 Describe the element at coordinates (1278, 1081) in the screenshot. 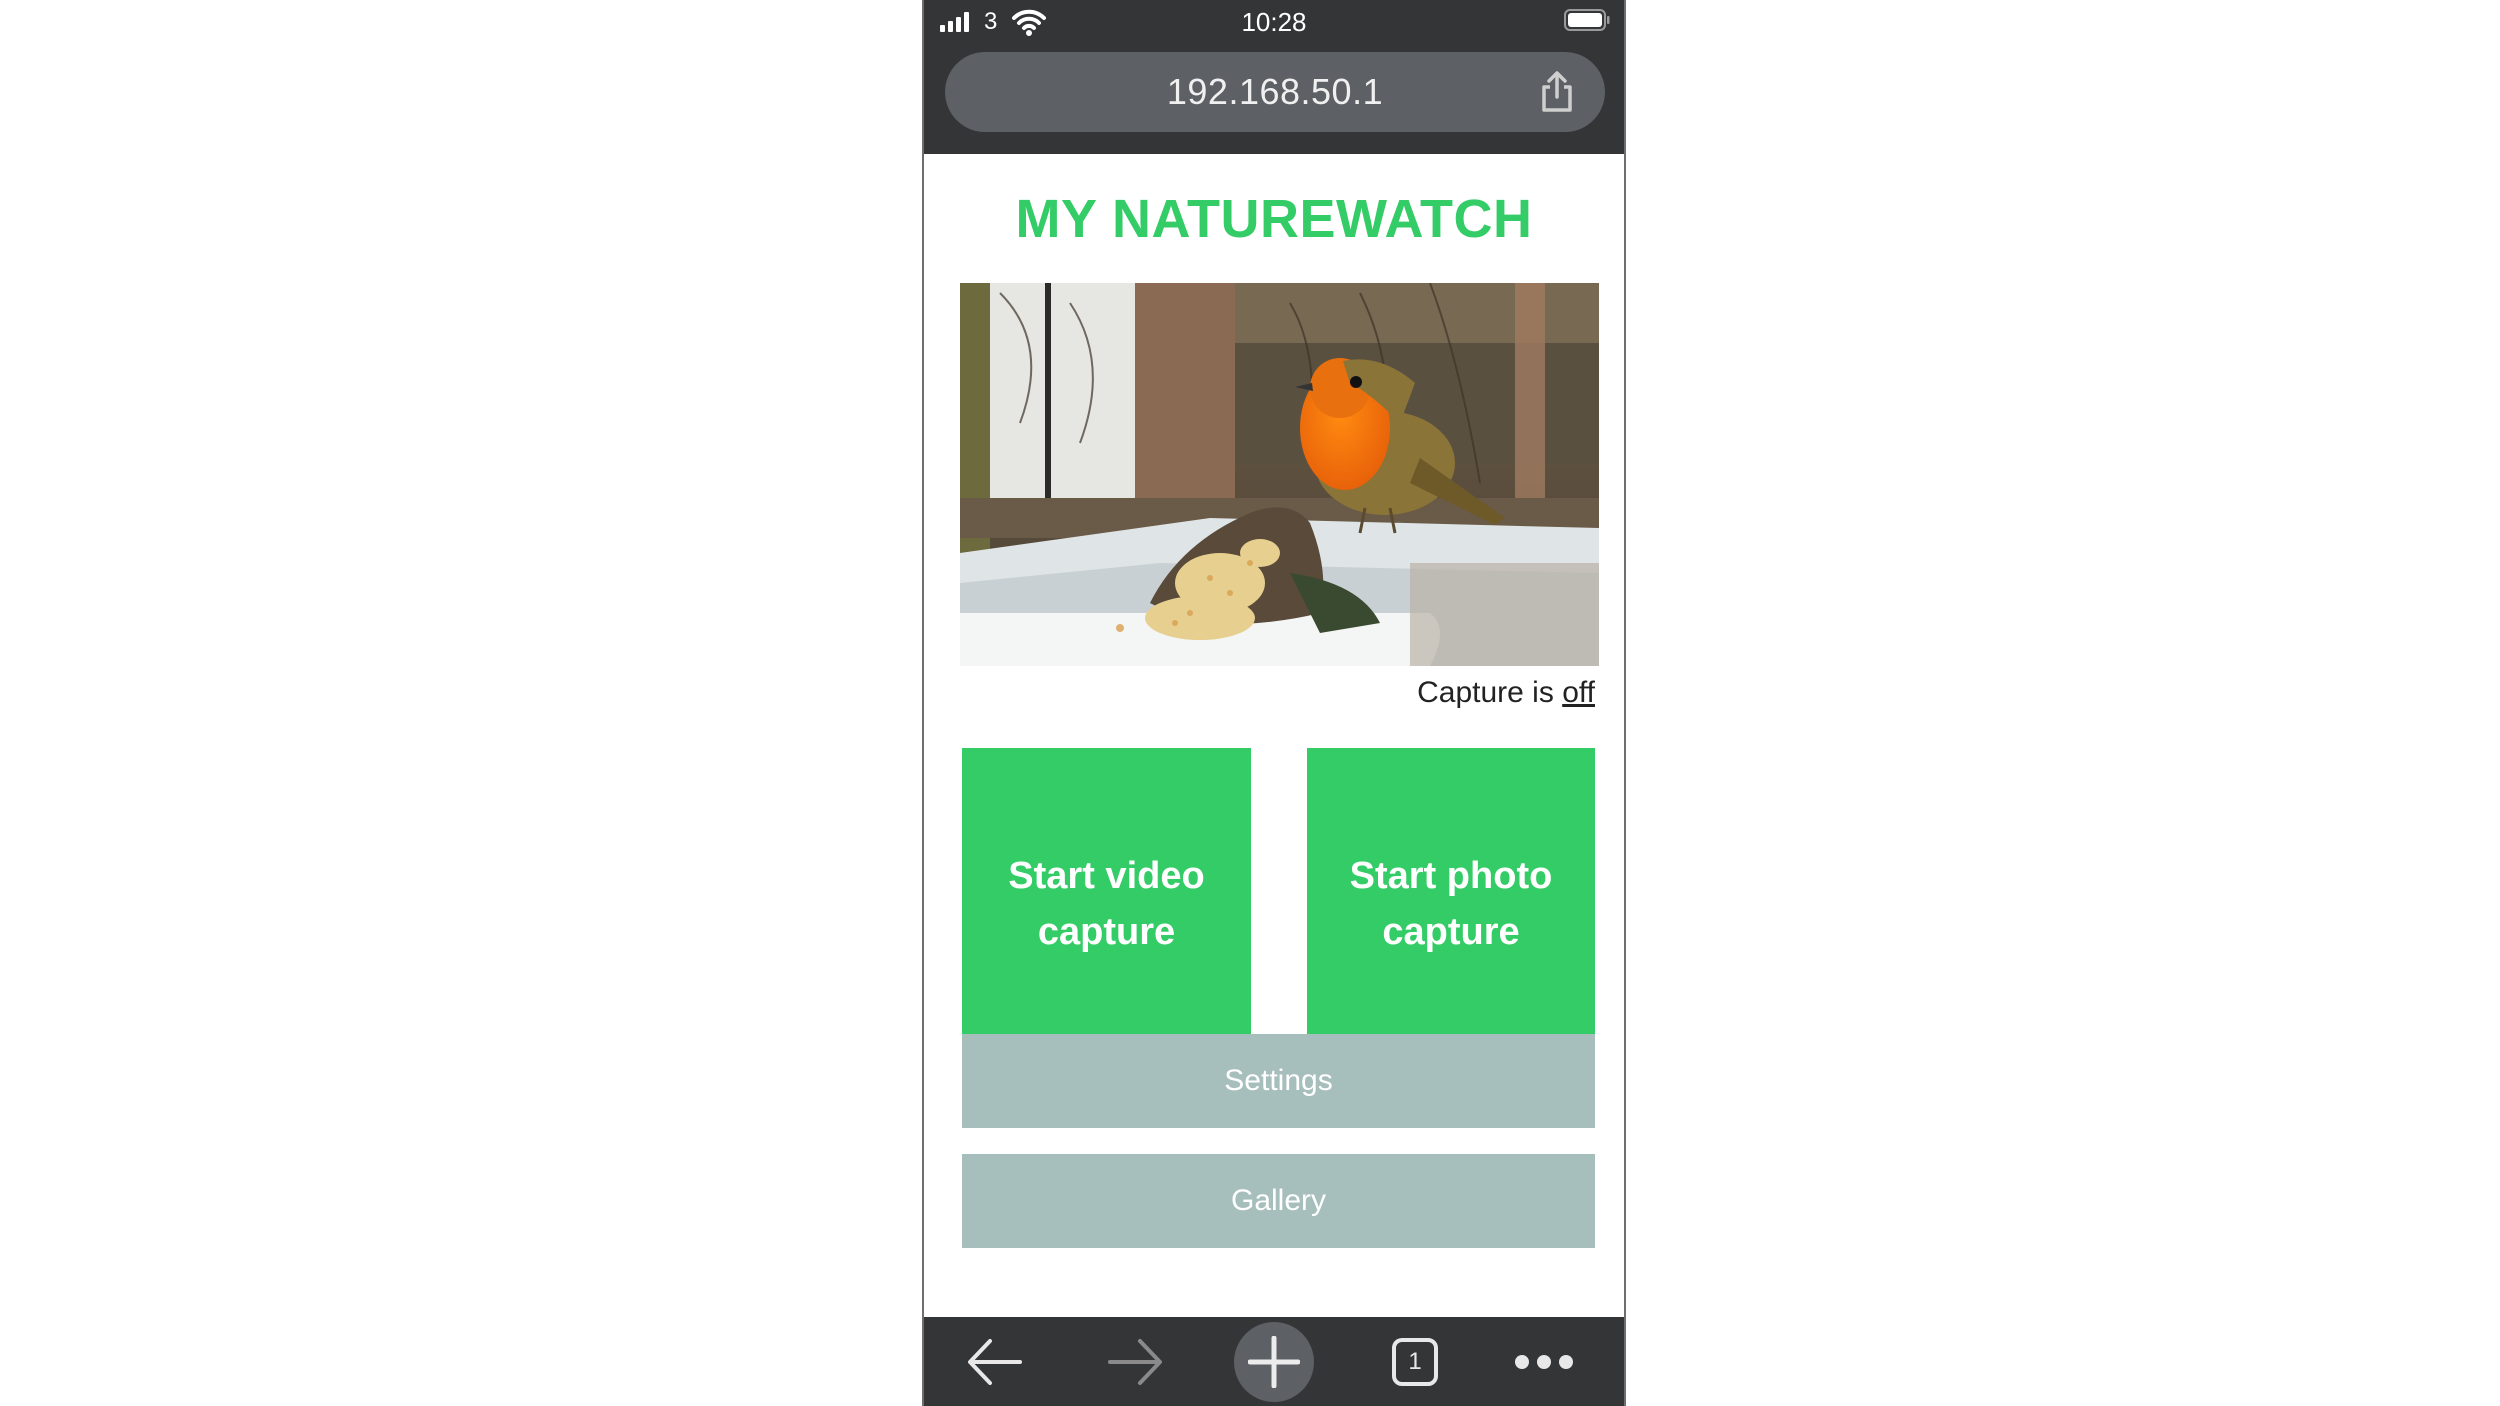

I see `settings-button: Settings` at that location.